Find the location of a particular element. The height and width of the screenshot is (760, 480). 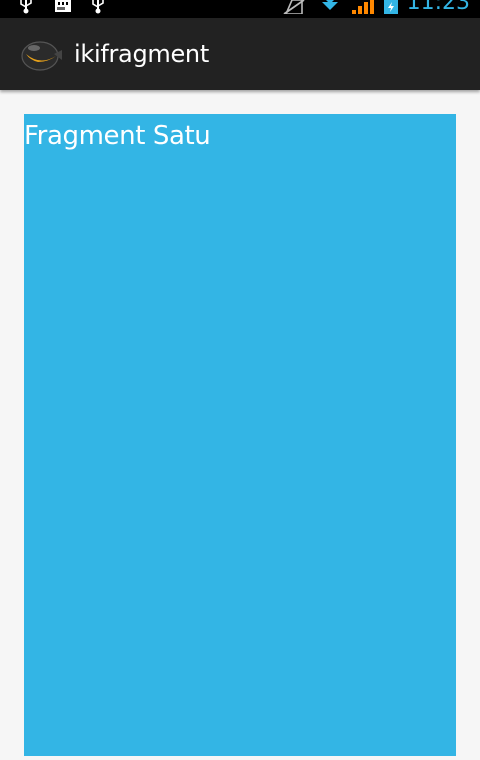

status-time: 11:23 is located at coordinates (438, 7).